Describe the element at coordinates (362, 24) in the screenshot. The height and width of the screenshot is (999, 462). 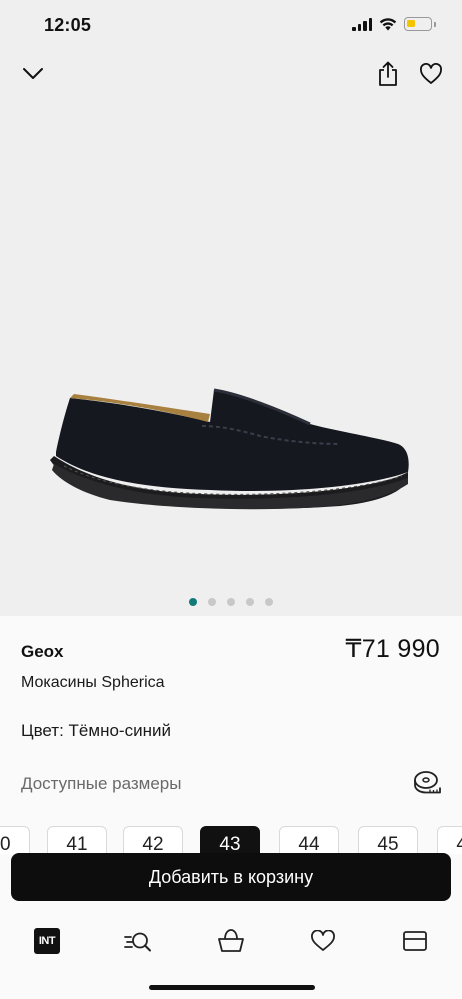
I see `cellular-signal-icon` at that location.